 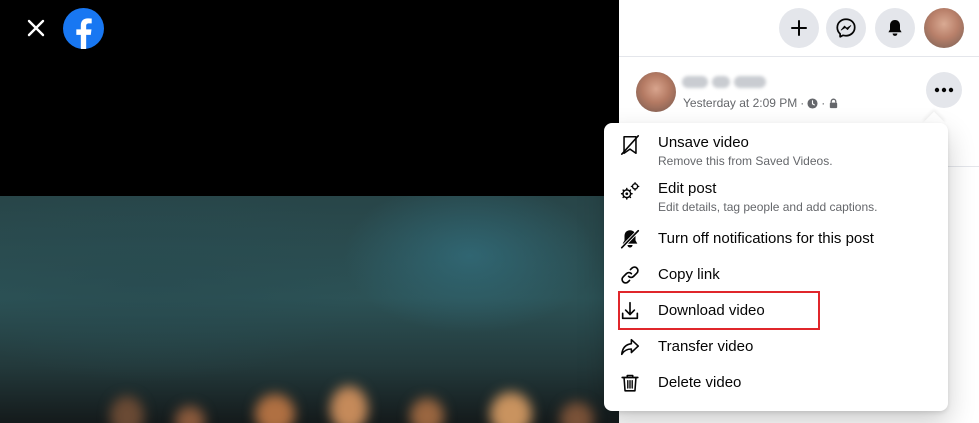 I want to click on menu-item-label: Download video, so click(x=711, y=310).